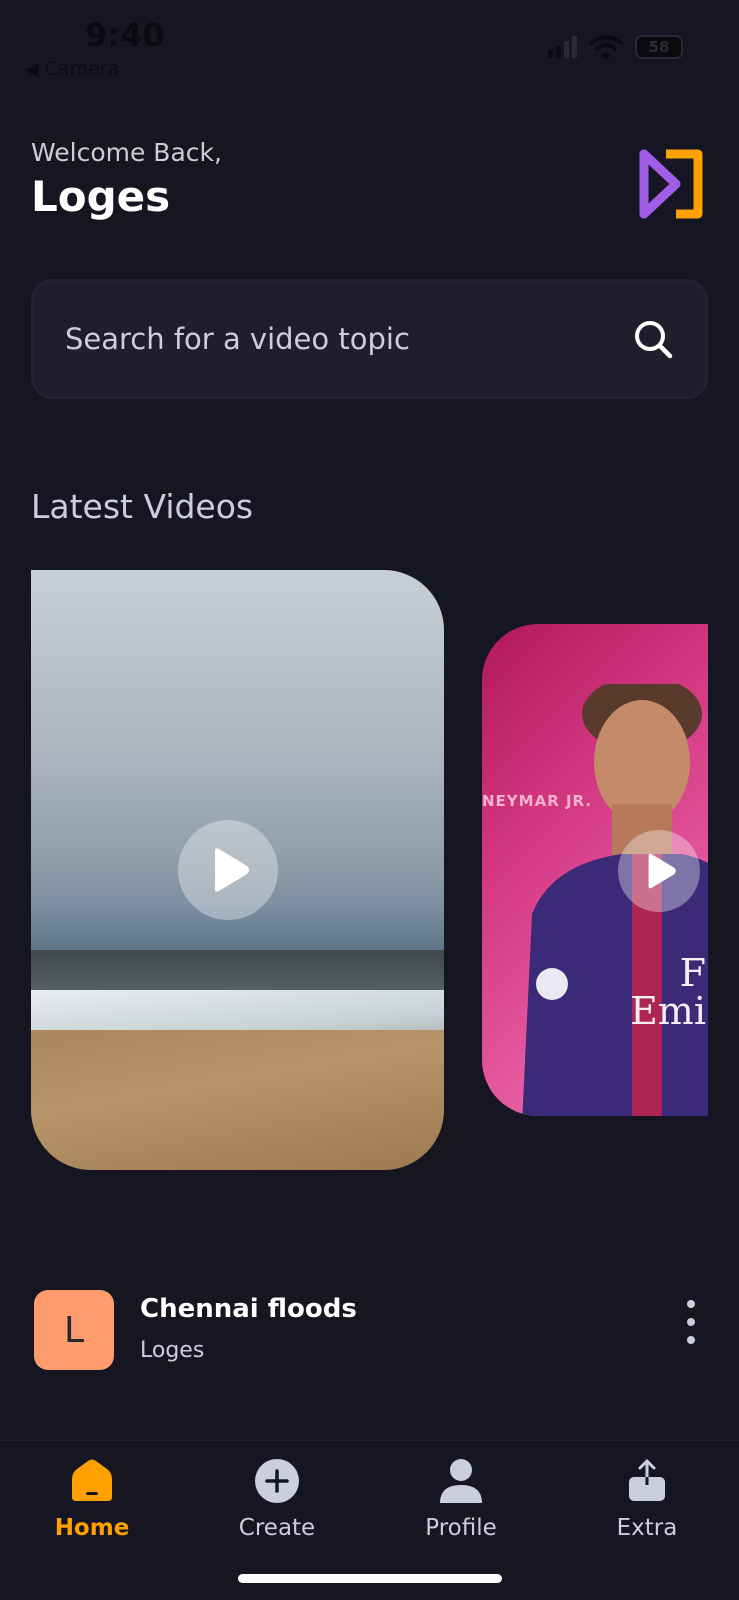 This screenshot has width=739, height=1600. Describe the element at coordinates (562, 47) in the screenshot. I see `signal-icon` at that location.